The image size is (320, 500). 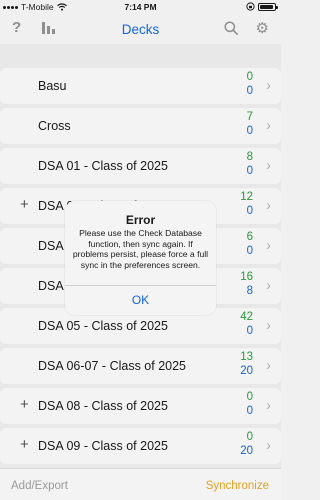 I want to click on status-bar: T-Mobile 7:14 PM, so click(x=140, y=7).